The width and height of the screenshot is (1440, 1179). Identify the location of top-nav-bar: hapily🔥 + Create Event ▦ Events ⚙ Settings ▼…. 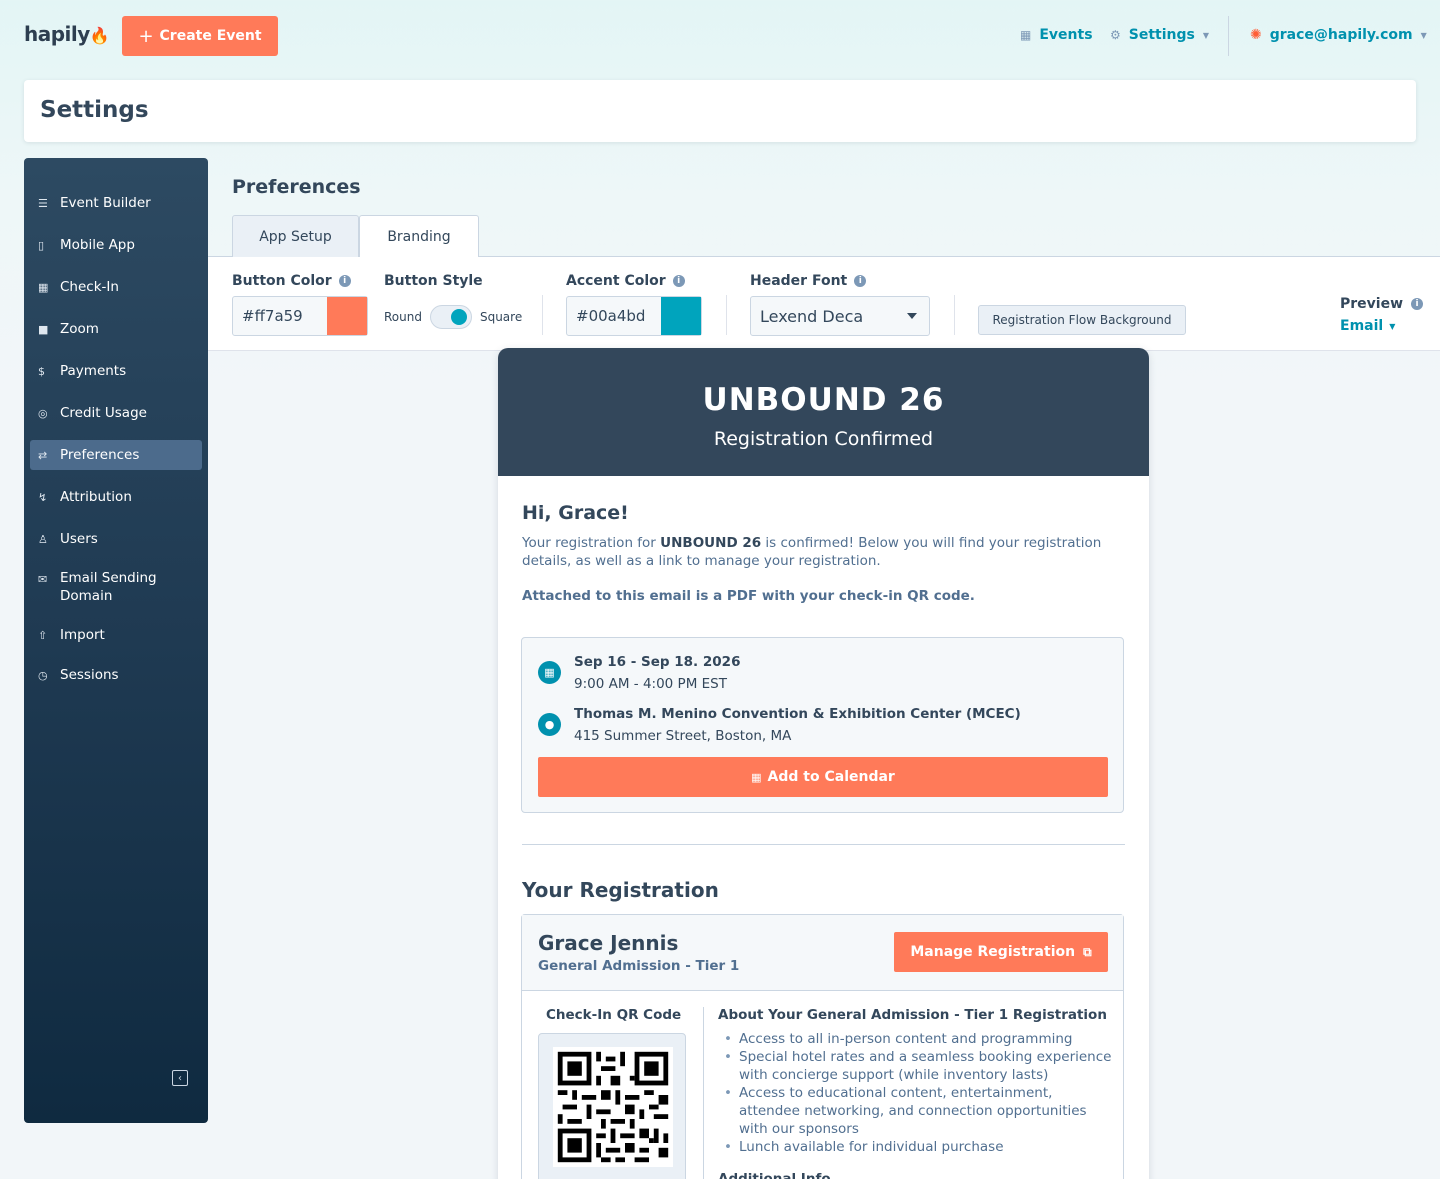
(720, 36).